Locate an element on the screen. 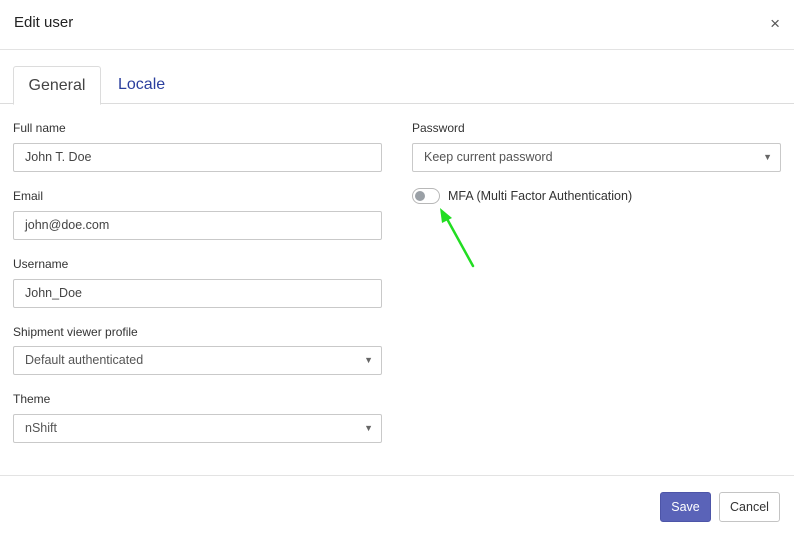  full-name-input: John T. Doe is located at coordinates (197, 157).